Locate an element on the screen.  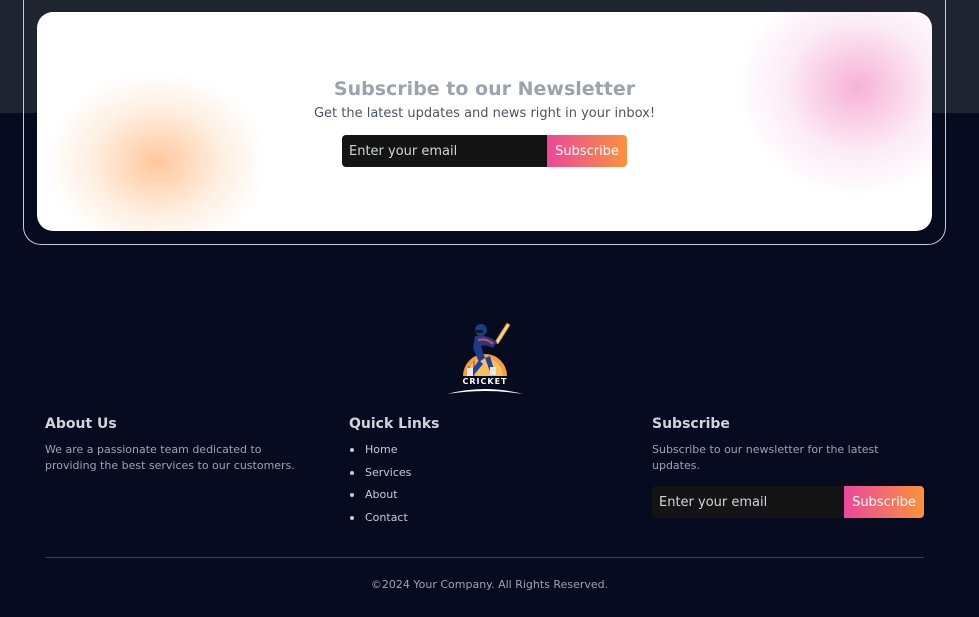
newsletter-email-input is located at coordinates (444, 151).